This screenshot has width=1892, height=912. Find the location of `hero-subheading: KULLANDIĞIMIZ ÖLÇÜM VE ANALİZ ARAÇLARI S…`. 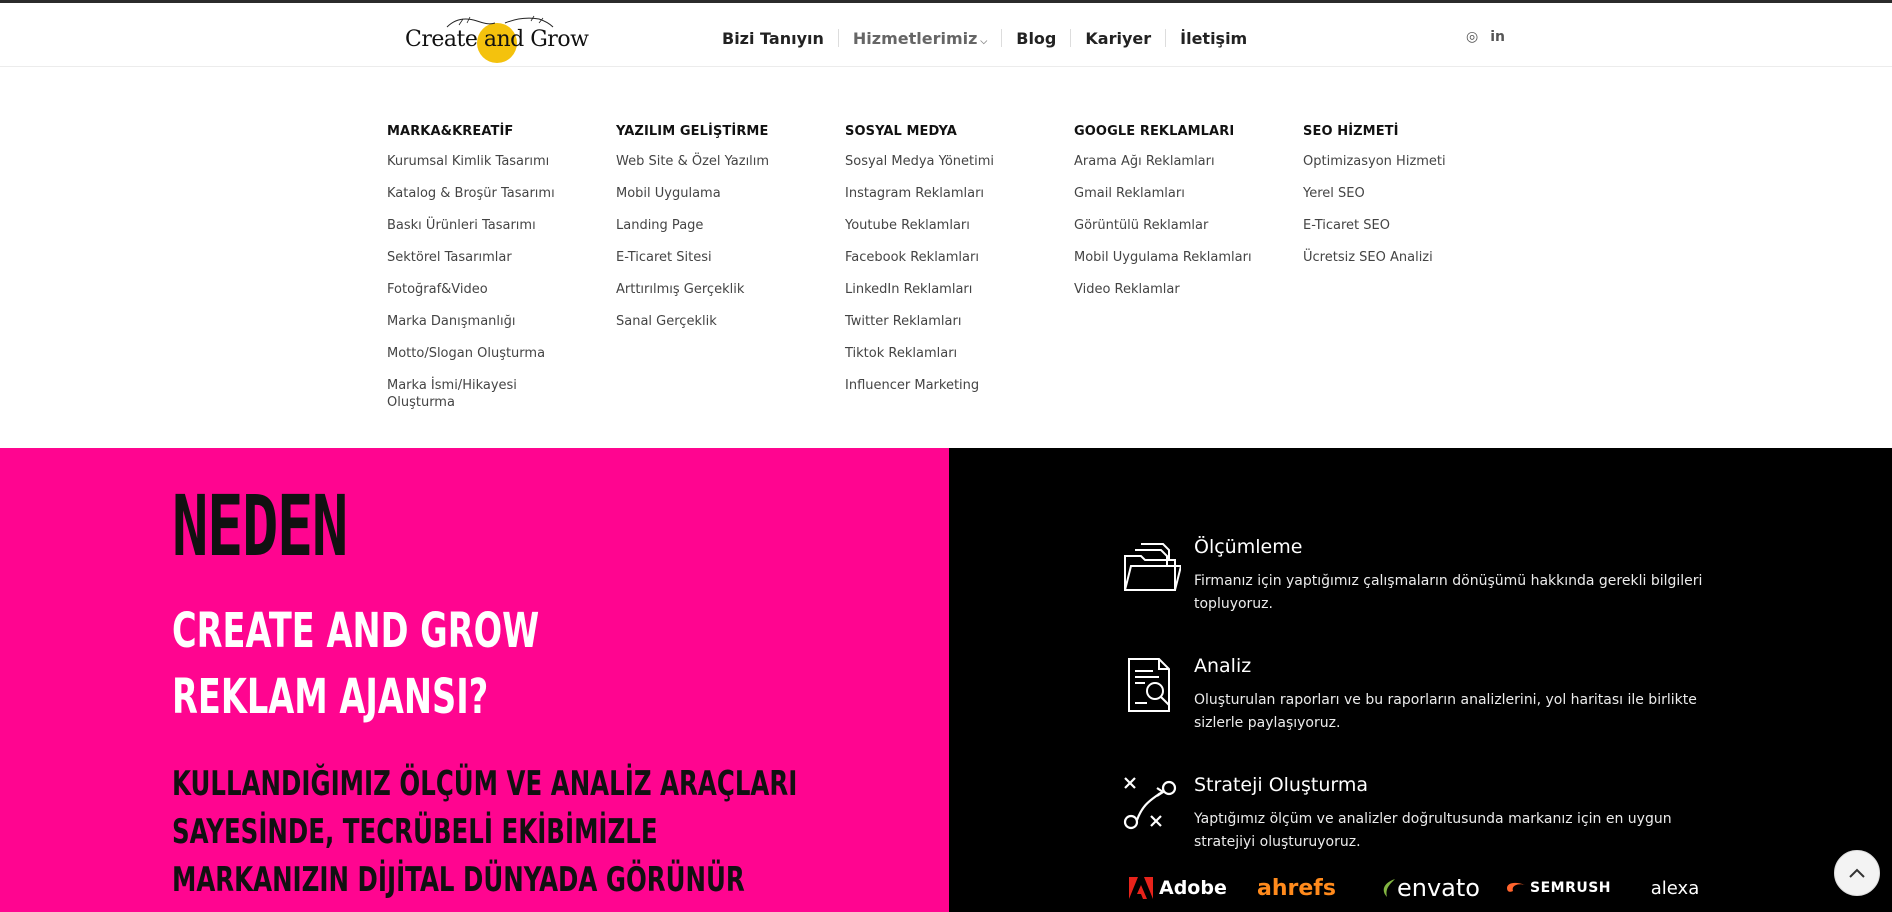

hero-subheading: KULLANDIĞIMIZ ÖLÇÜM VE ANALİZ ARAÇLARI S… is located at coordinates (484, 832).